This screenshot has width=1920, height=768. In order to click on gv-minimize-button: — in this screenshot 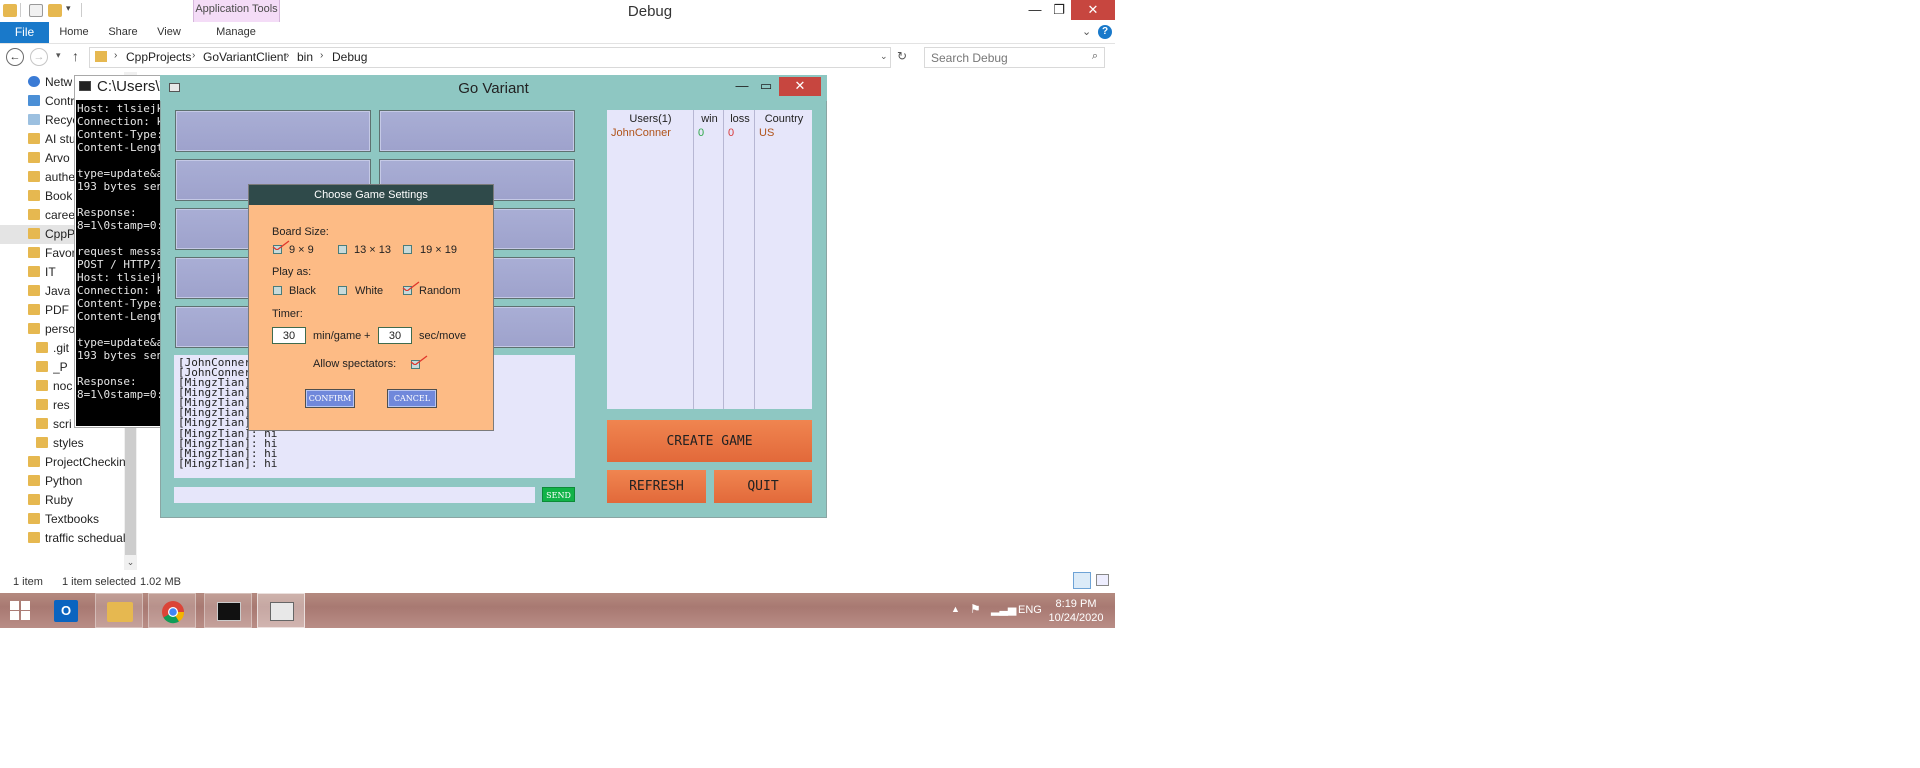, I will do `click(742, 85)`.